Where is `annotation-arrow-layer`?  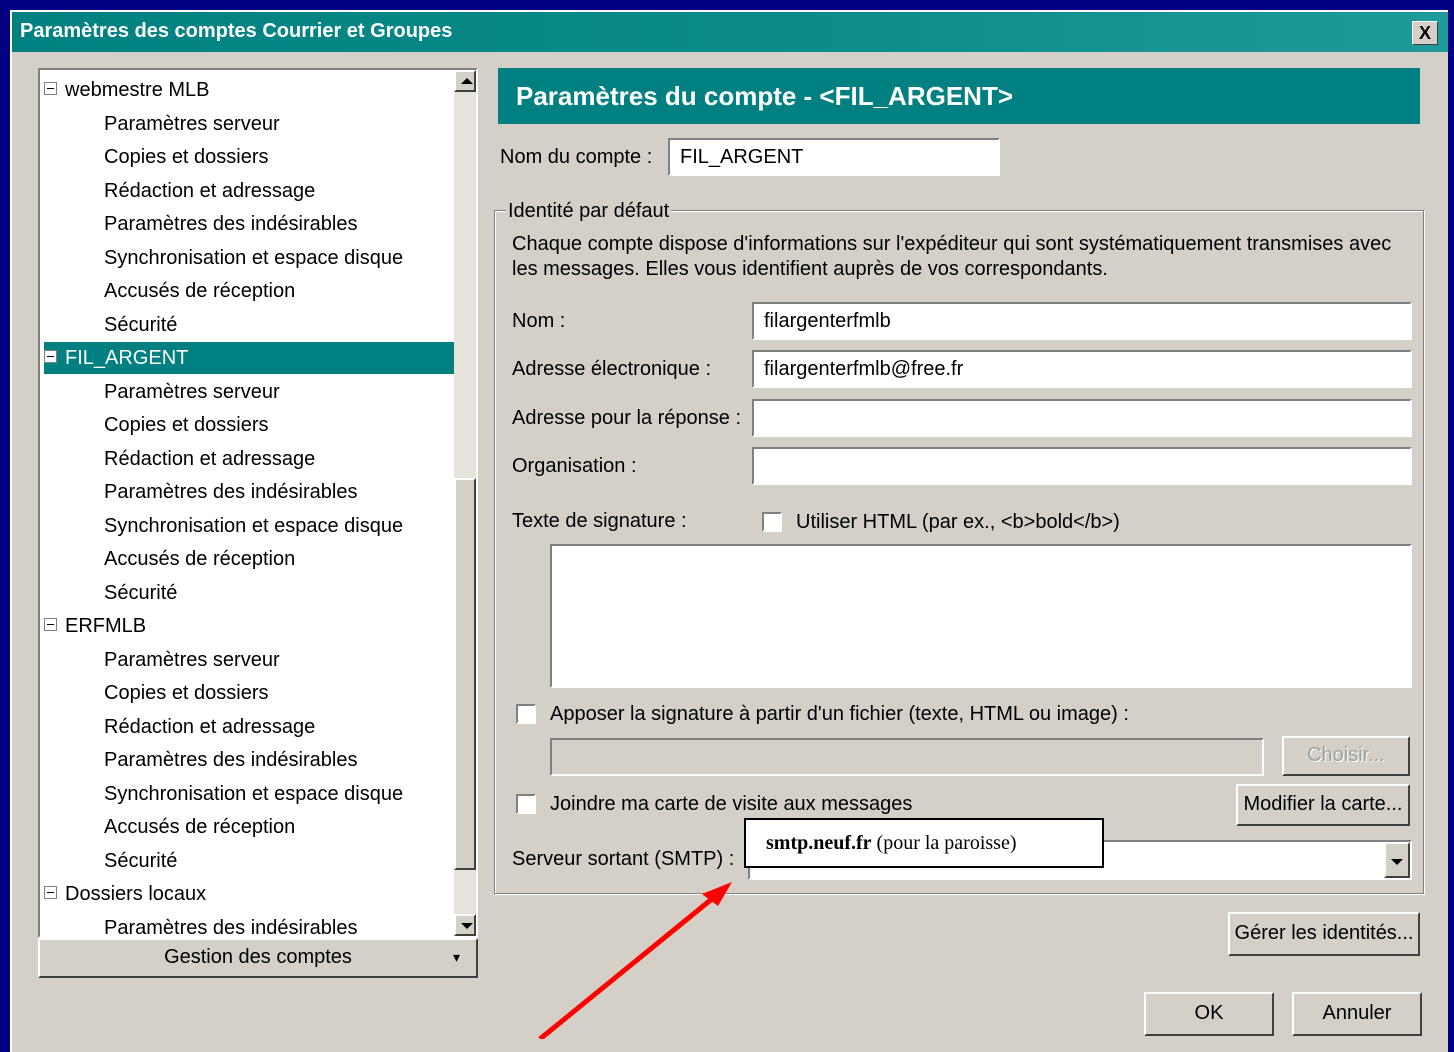
annotation-arrow-layer is located at coordinates (635, 960).